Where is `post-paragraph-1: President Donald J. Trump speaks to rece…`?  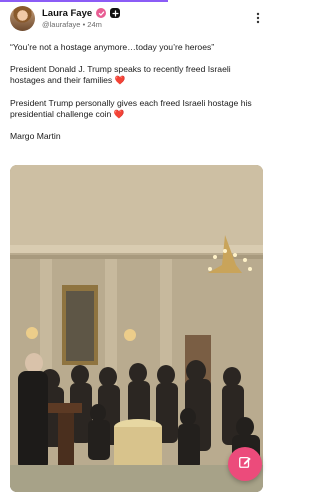 post-paragraph-1: President Donald J. Trump speaks to rece… is located at coordinates (138, 75).